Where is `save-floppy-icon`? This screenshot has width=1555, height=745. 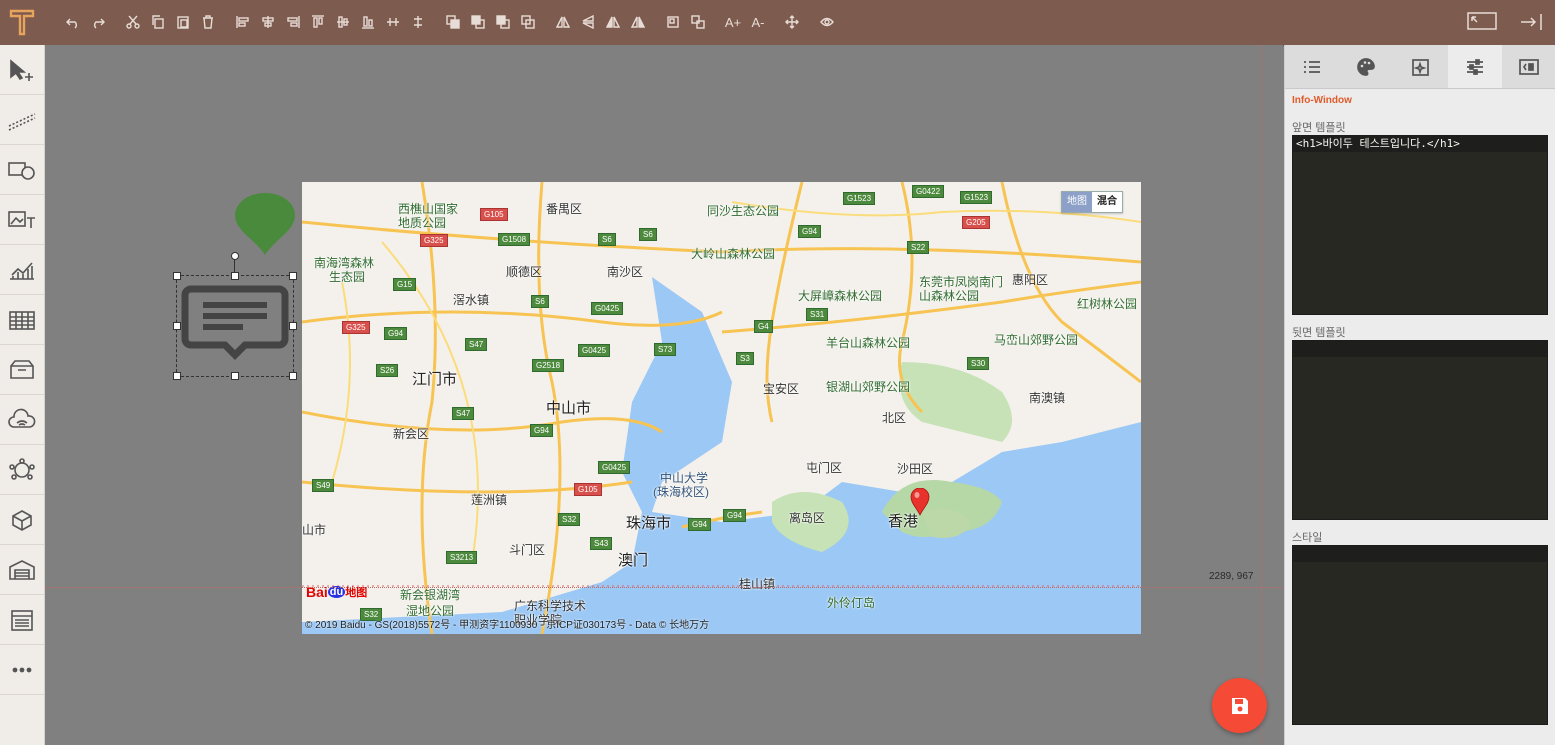 save-floppy-icon is located at coordinates (1239, 705).